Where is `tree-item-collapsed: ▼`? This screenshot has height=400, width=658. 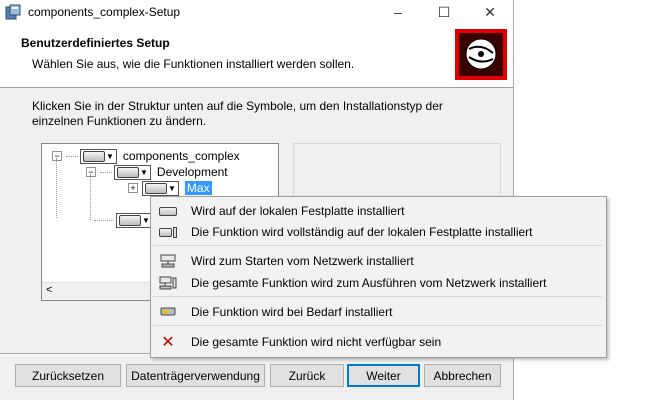
tree-item-collapsed: ▼ is located at coordinates (123, 220).